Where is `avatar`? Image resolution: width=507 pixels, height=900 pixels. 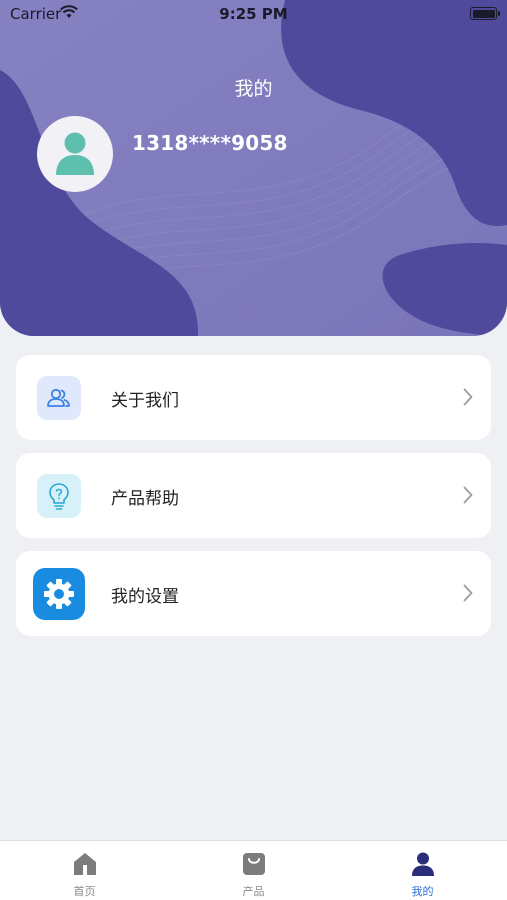 avatar is located at coordinates (75, 154).